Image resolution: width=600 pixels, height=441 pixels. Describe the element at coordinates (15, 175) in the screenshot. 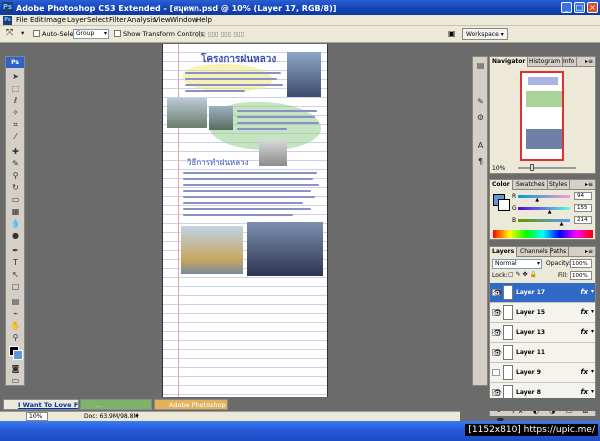

I see `clone-stamp-tool-icon: ⚲` at that location.